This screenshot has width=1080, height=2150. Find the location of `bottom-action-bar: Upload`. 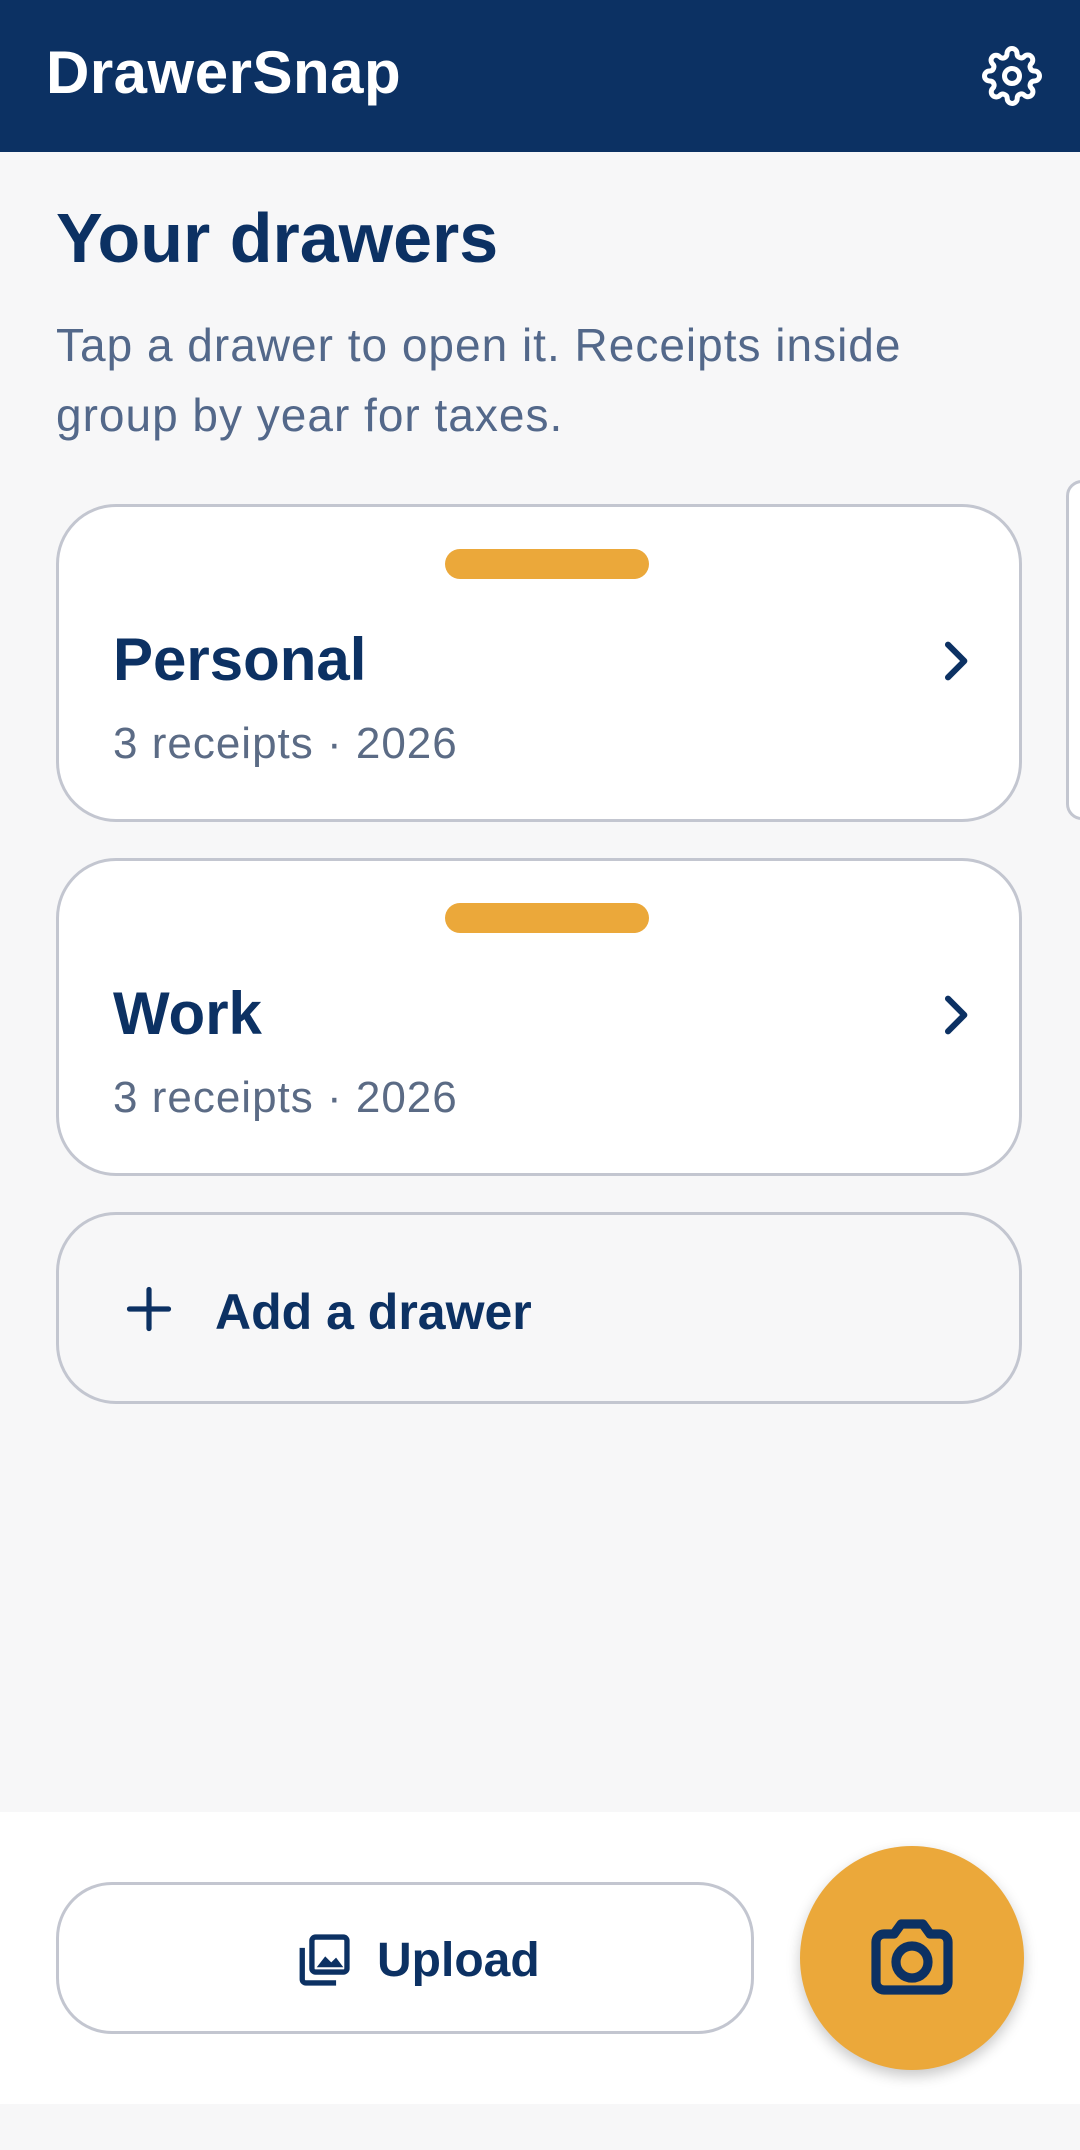

bottom-action-bar: Upload is located at coordinates (540, 1958).